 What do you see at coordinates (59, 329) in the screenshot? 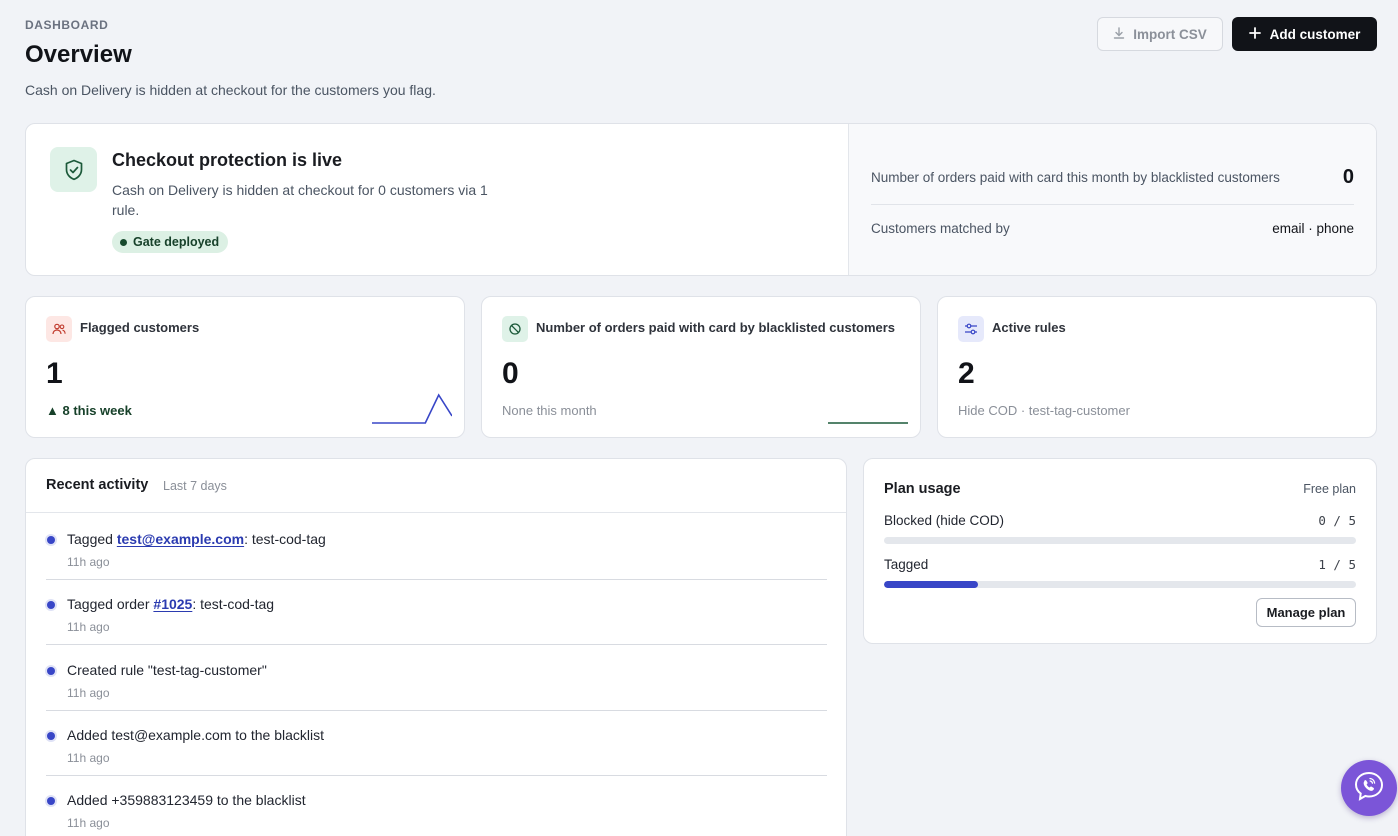
I see `users-icon` at bounding box center [59, 329].